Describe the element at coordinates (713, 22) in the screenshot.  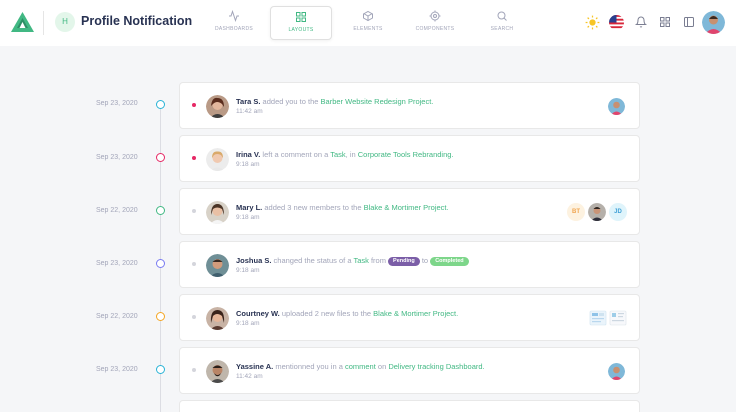
I see `user-avatar` at that location.